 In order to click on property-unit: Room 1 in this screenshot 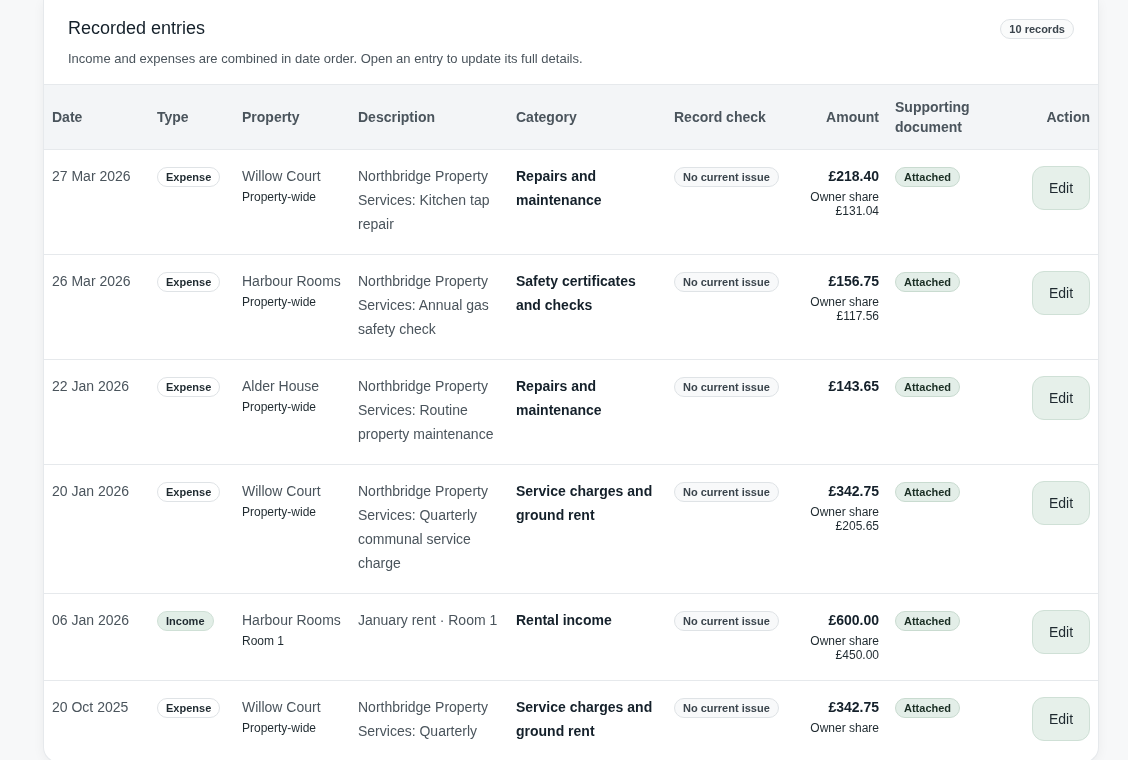, I will do `click(263, 641)`.